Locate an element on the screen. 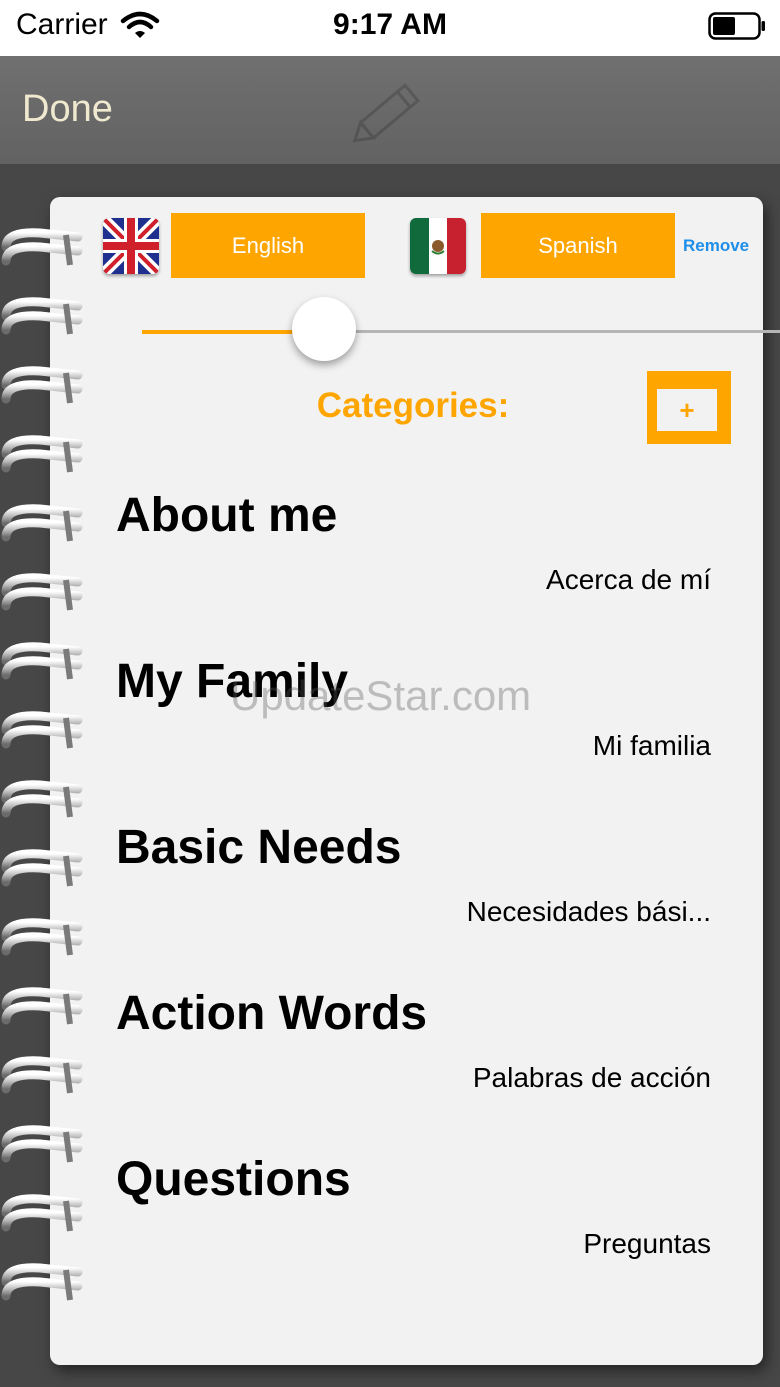 Image resolution: width=780 pixels, height=1387 pixels. pencil-icon is located at coordinates (386, 113).